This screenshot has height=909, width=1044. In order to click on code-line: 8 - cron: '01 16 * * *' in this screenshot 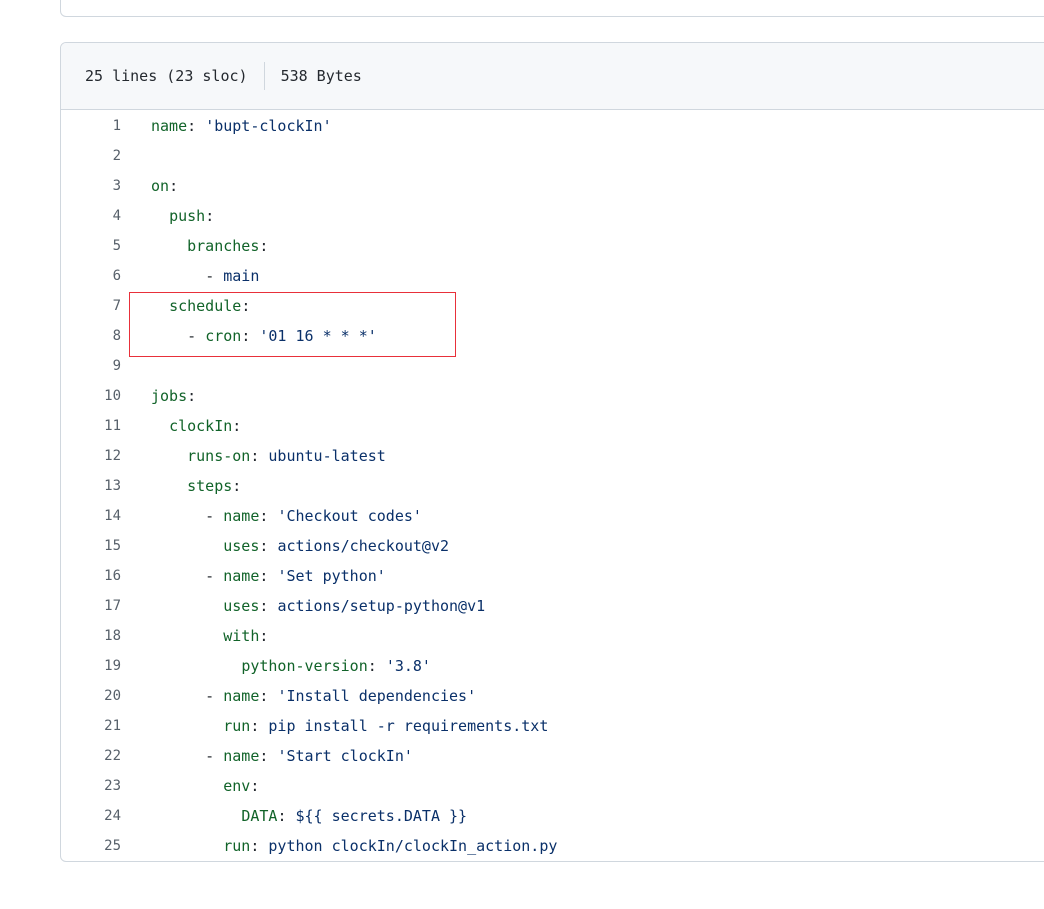, I will do `click(552, 336)`.